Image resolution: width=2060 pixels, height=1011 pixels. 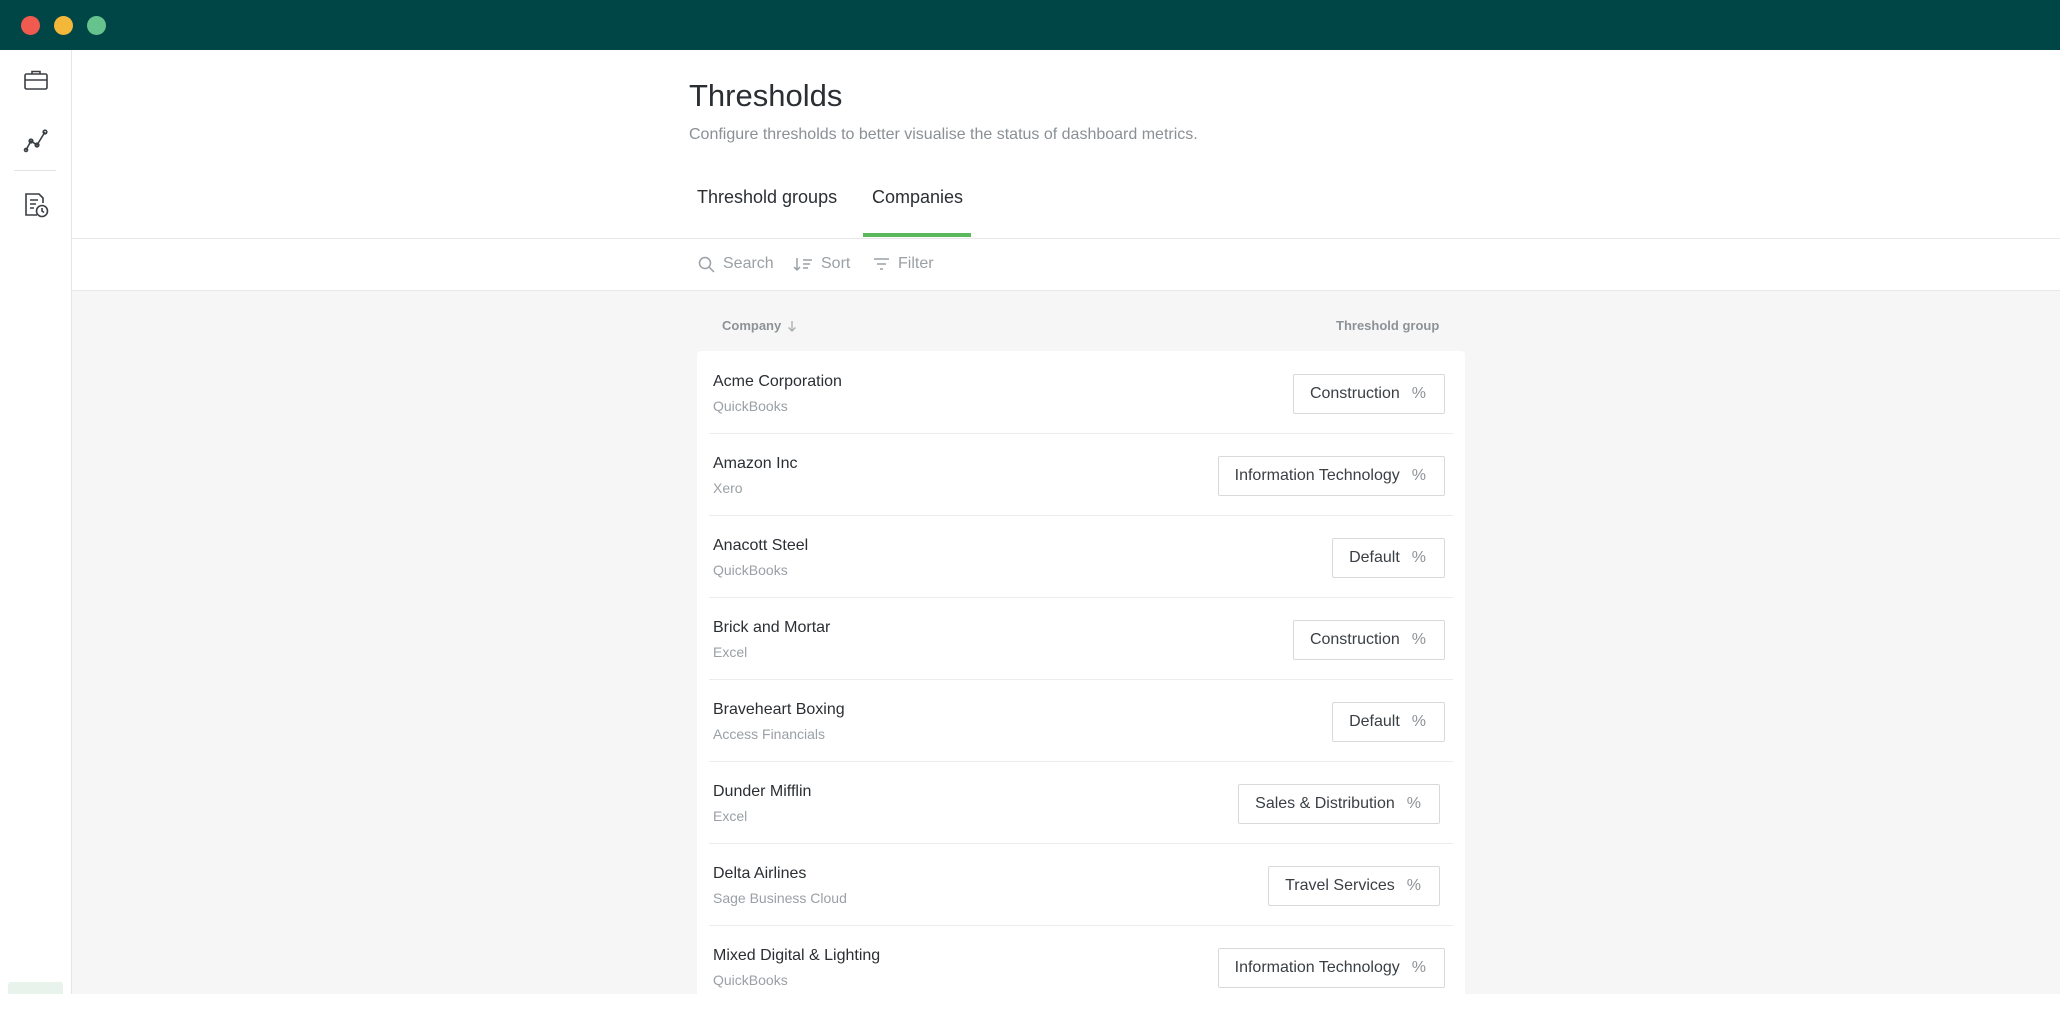 I want to click on tab-threshold-groups: Threshold groups, so click(x=767, y=197).